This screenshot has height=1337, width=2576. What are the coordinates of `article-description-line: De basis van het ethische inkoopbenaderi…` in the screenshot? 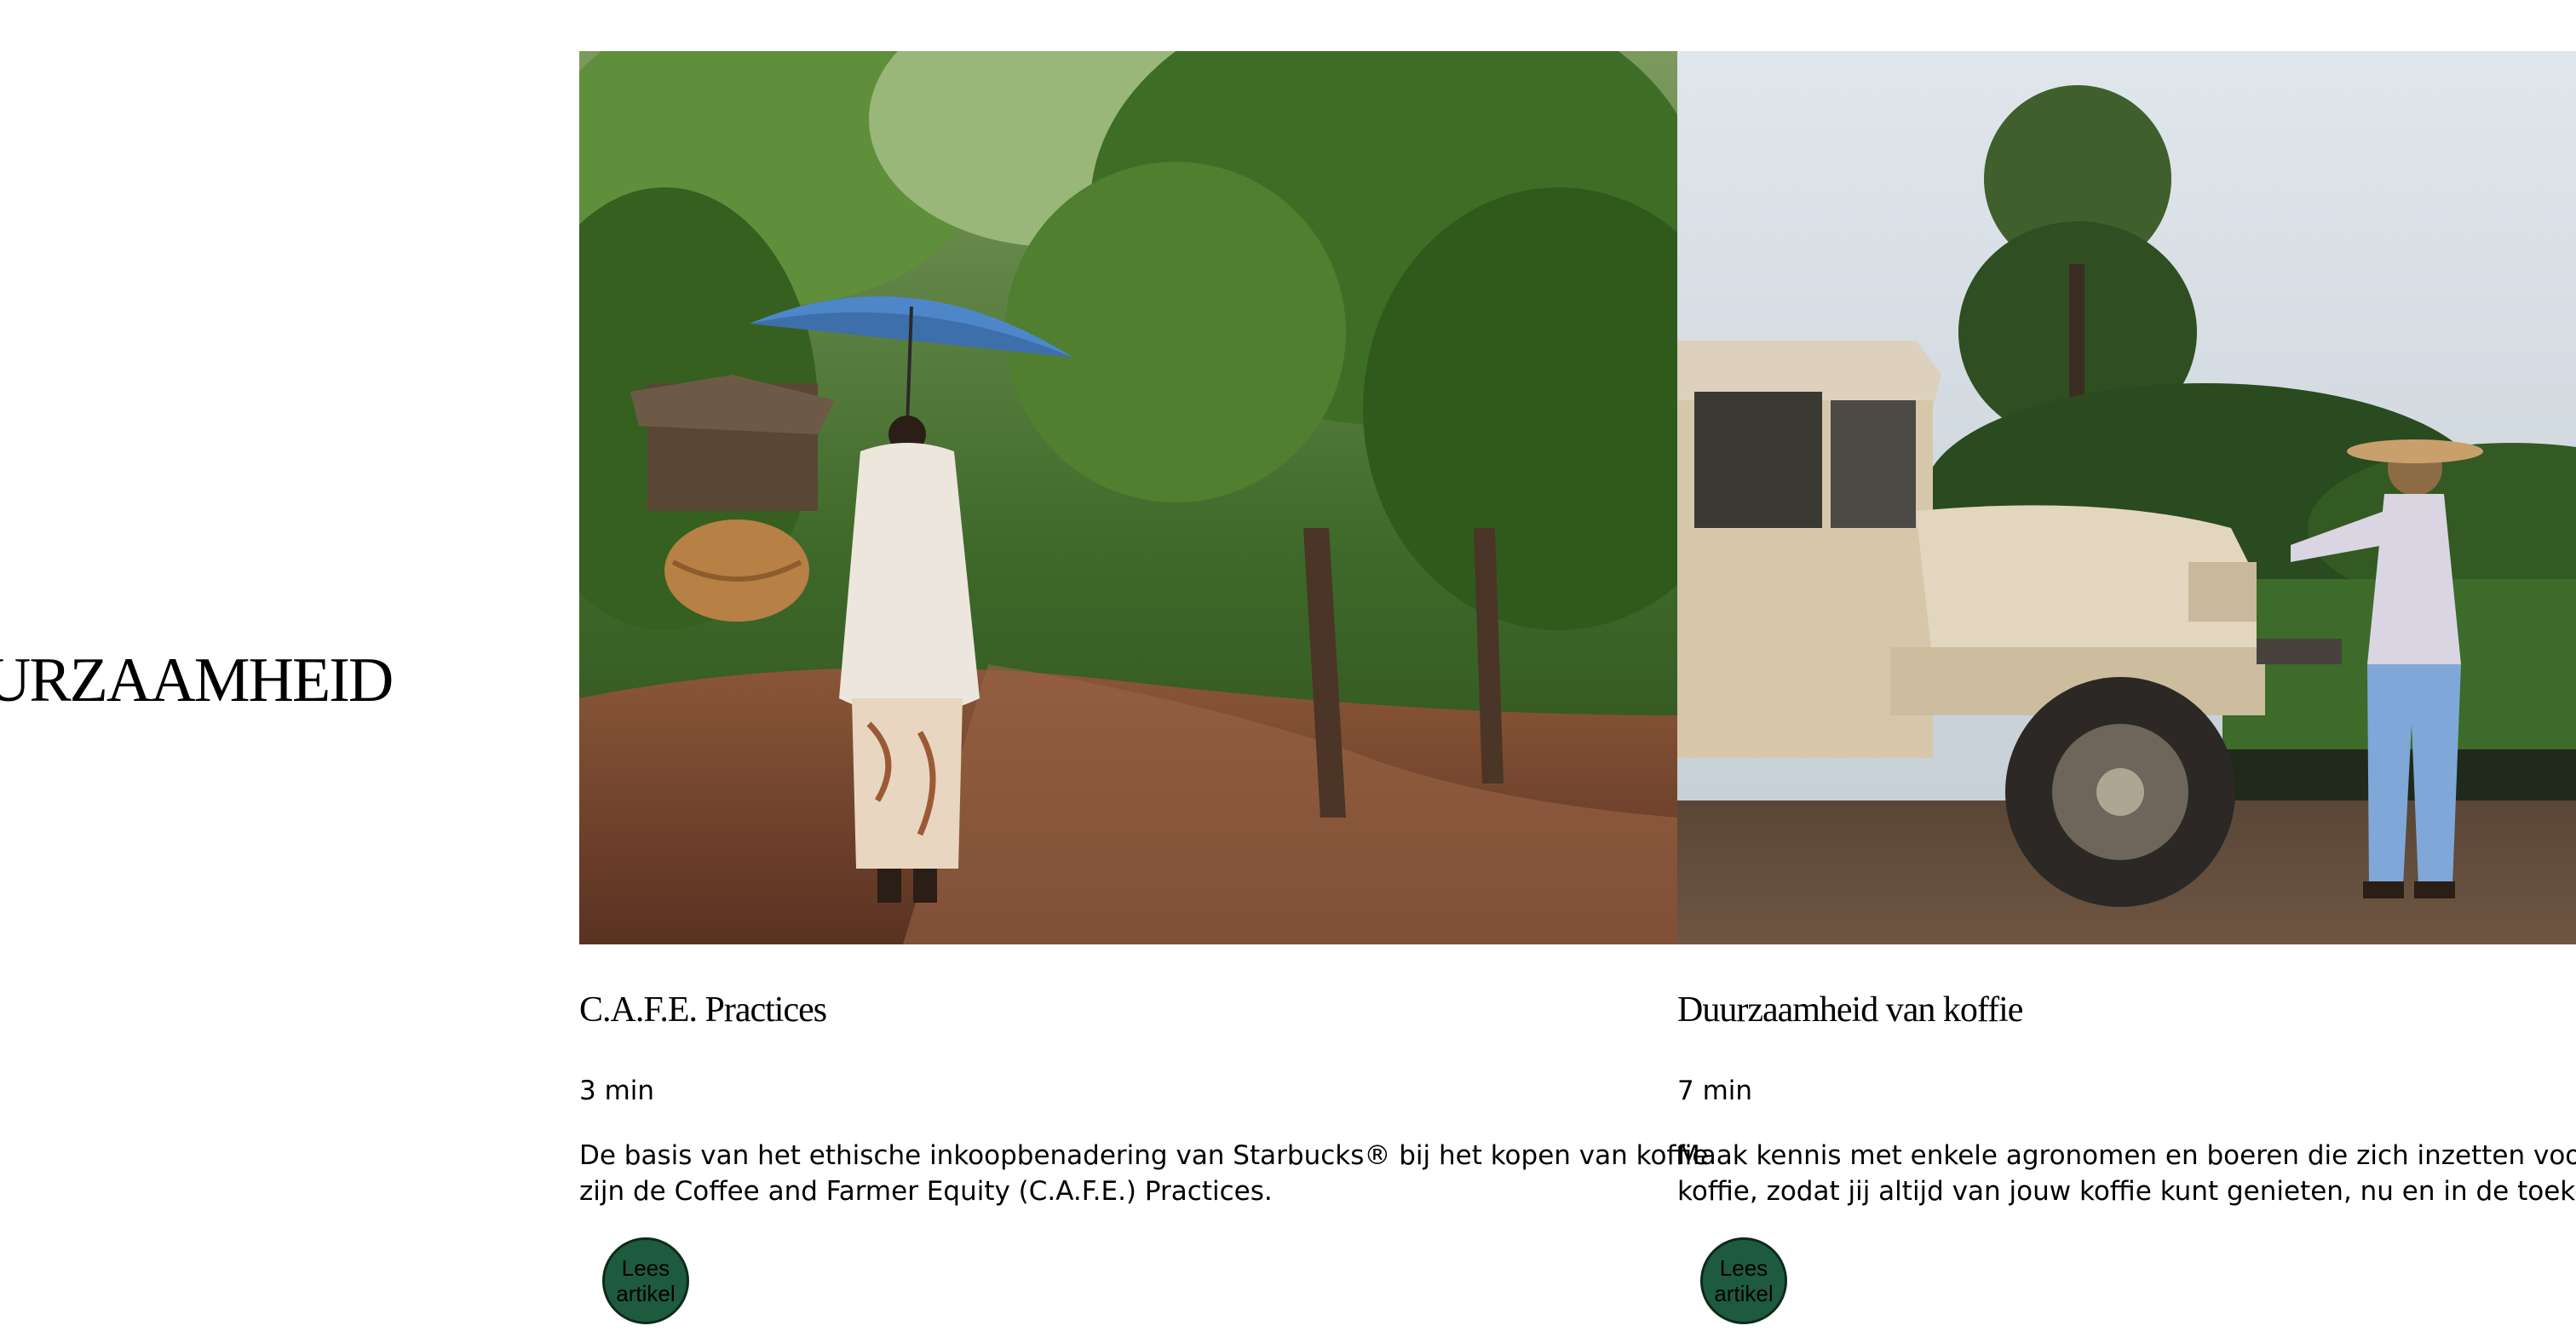 It's located at (1144, 1156).